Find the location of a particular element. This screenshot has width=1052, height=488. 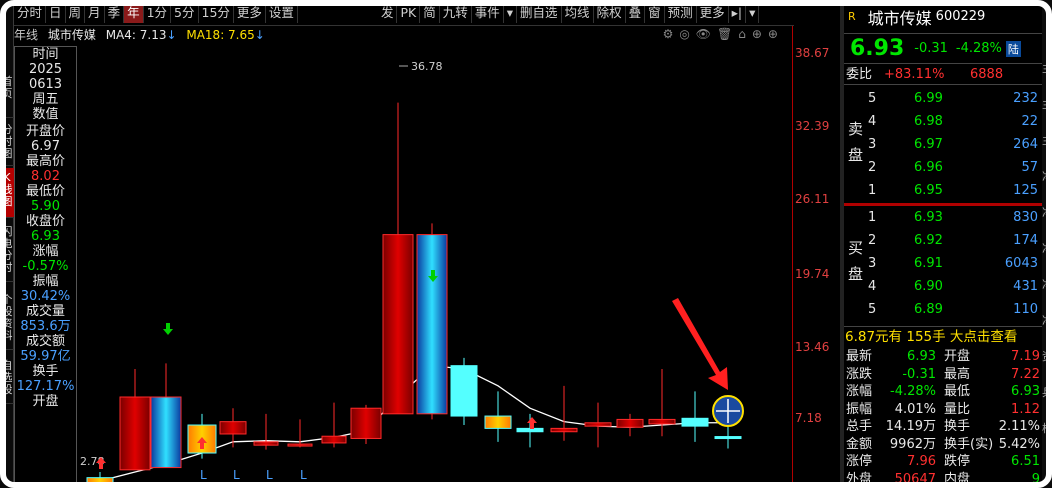

big-order-ad: 6.87元有 155手 大点击查看 is located at coordinates (943, 336).